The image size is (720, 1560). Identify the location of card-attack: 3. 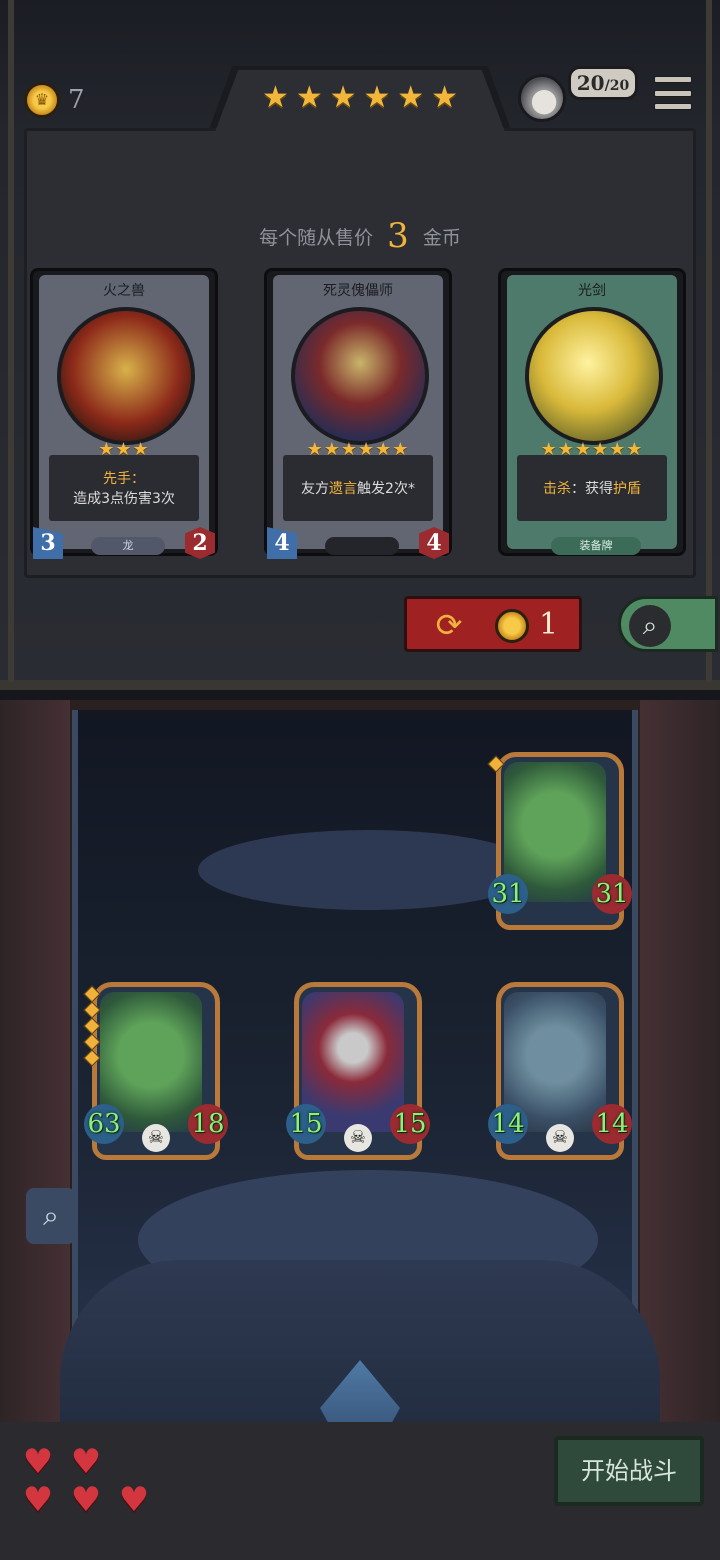
(48, 543).